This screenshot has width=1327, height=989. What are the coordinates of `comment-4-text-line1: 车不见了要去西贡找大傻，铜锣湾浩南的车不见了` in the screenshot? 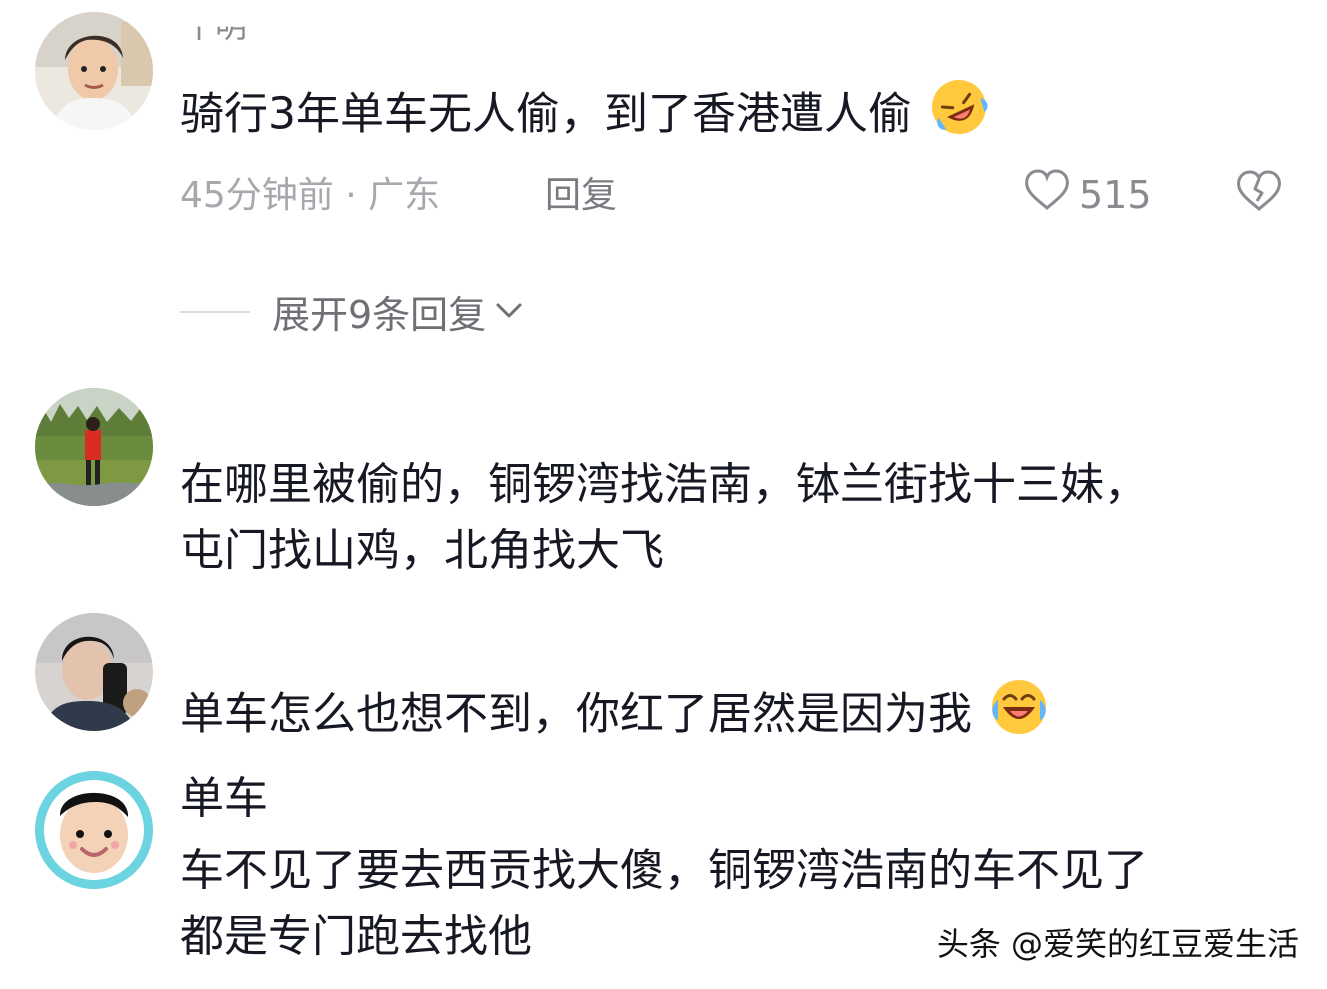 It's located at (664, 870).